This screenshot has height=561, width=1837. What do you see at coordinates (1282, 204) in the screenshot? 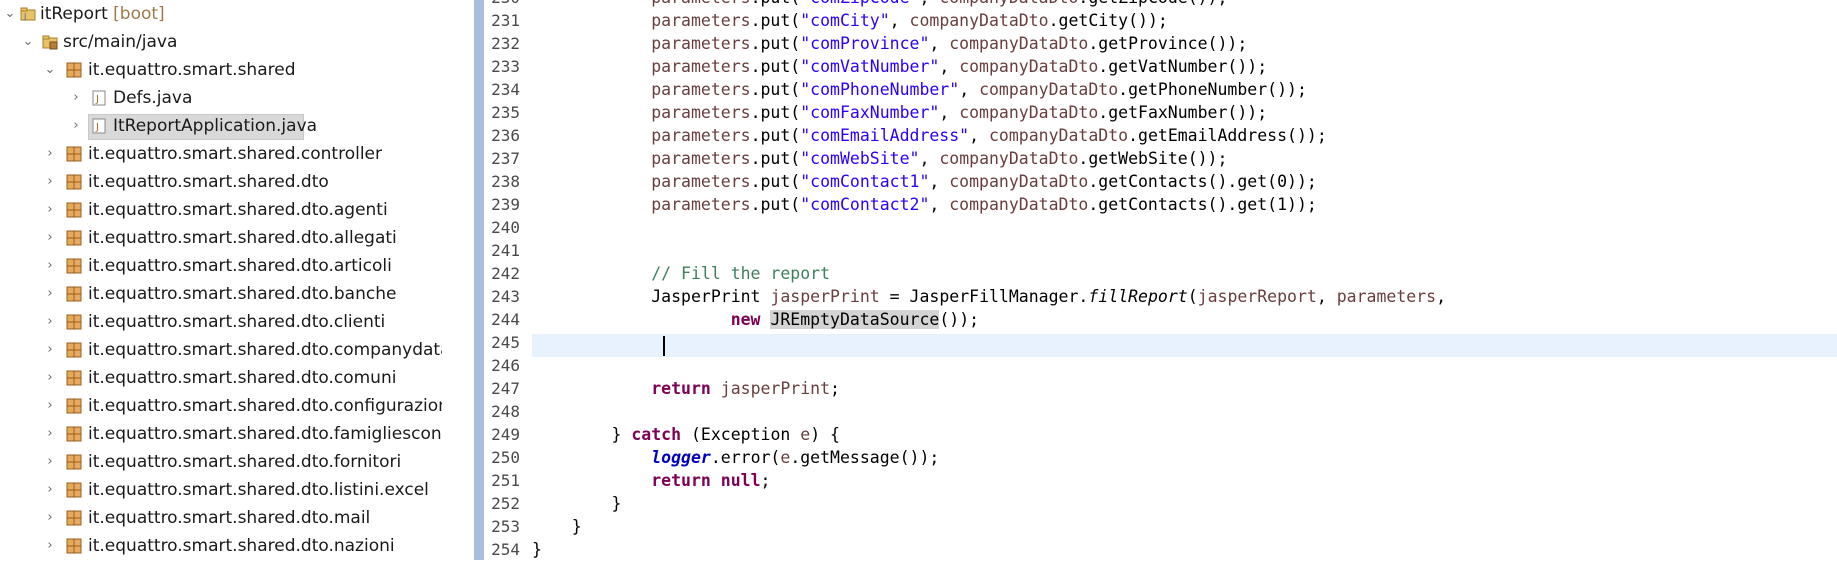
I see `code-token: 1` at bounding box center [1282, 204].